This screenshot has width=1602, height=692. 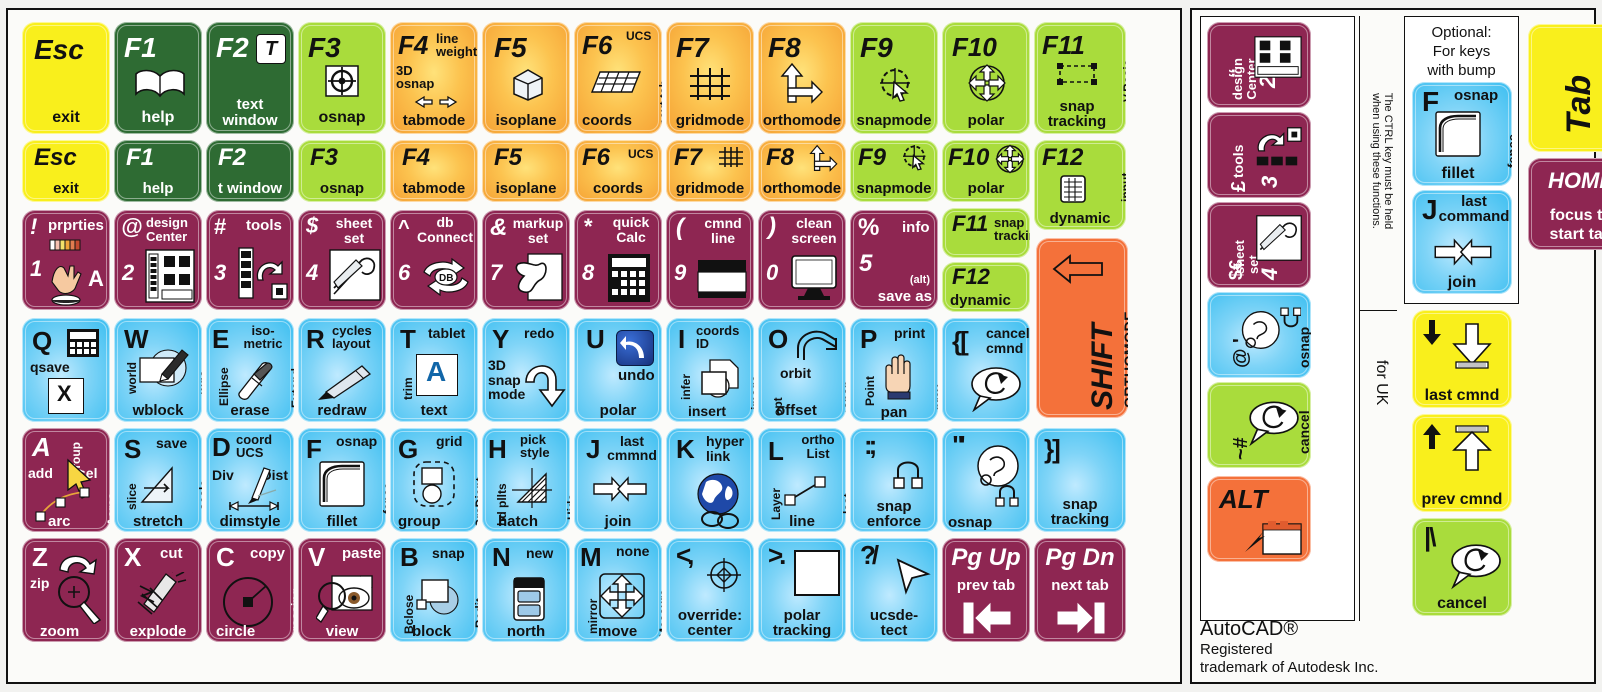 What do you see at coordinates (593, 449) in the screenshot?
I see `key-glyph: J` at bounding box center [593, 449].